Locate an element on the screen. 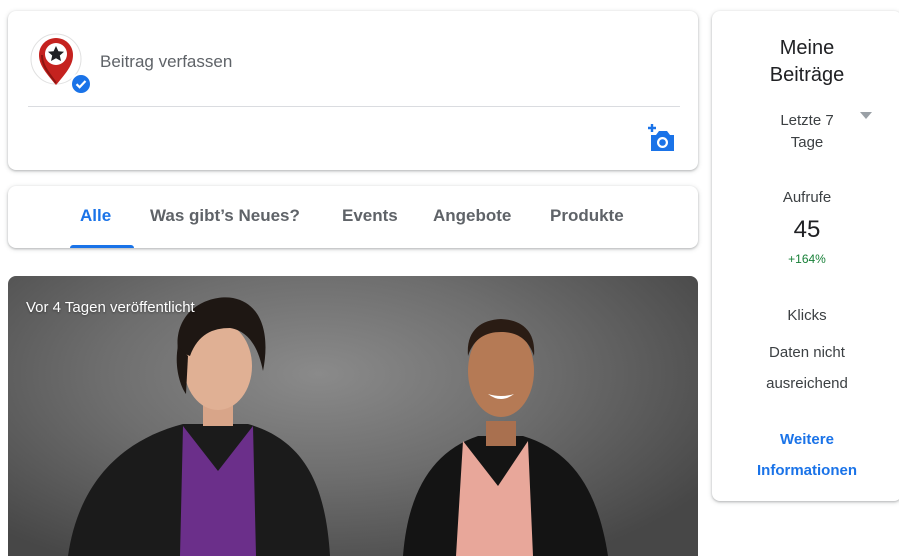  add-photo-button is located at coordinates (661, 138).